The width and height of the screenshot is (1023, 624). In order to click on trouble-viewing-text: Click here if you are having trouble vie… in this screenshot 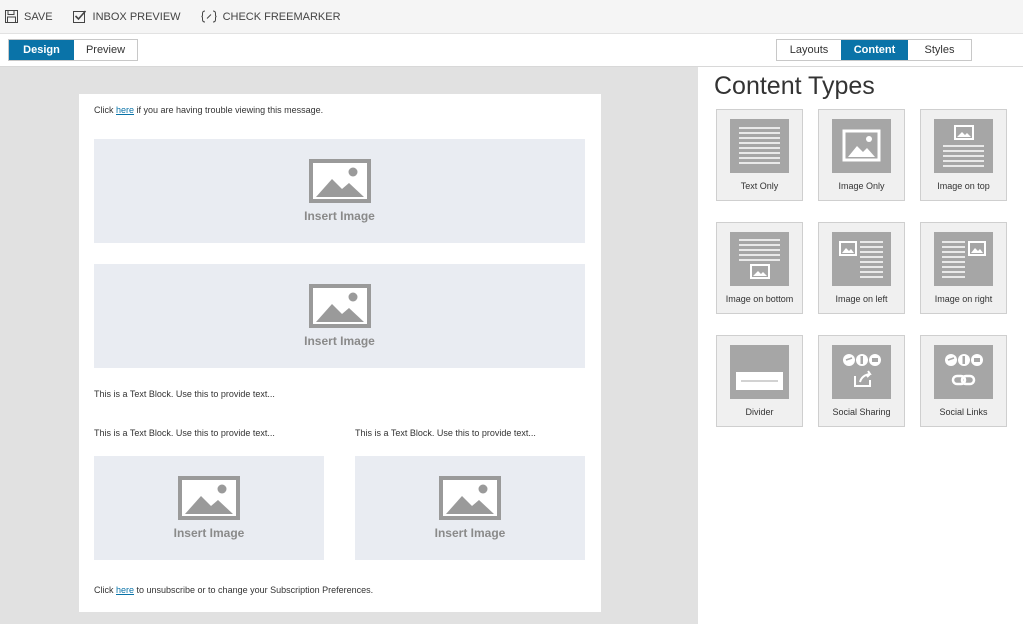, I will do `click(208, 110)`.